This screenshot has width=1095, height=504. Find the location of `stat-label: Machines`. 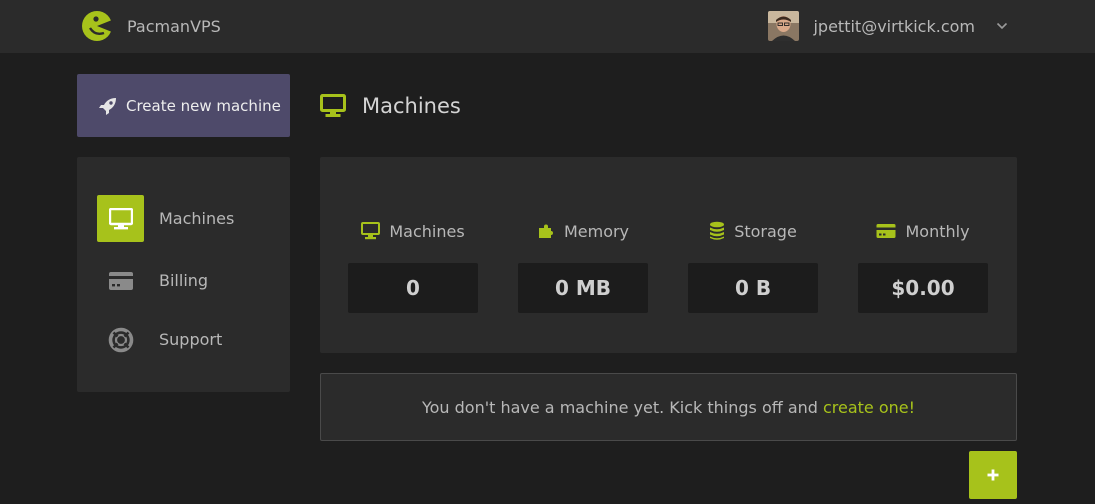

stat-label: Machines is located at coordinates (427, 231).